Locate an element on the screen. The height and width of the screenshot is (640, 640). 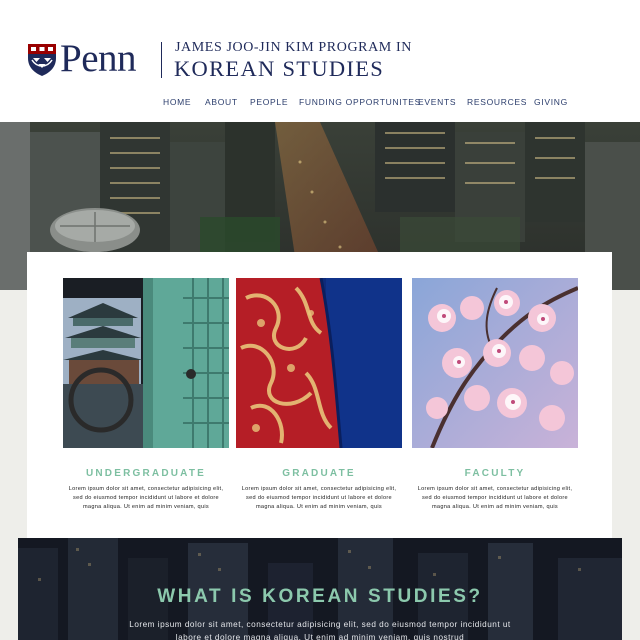
nav-home: HOME is located at coordinates (177, 102).